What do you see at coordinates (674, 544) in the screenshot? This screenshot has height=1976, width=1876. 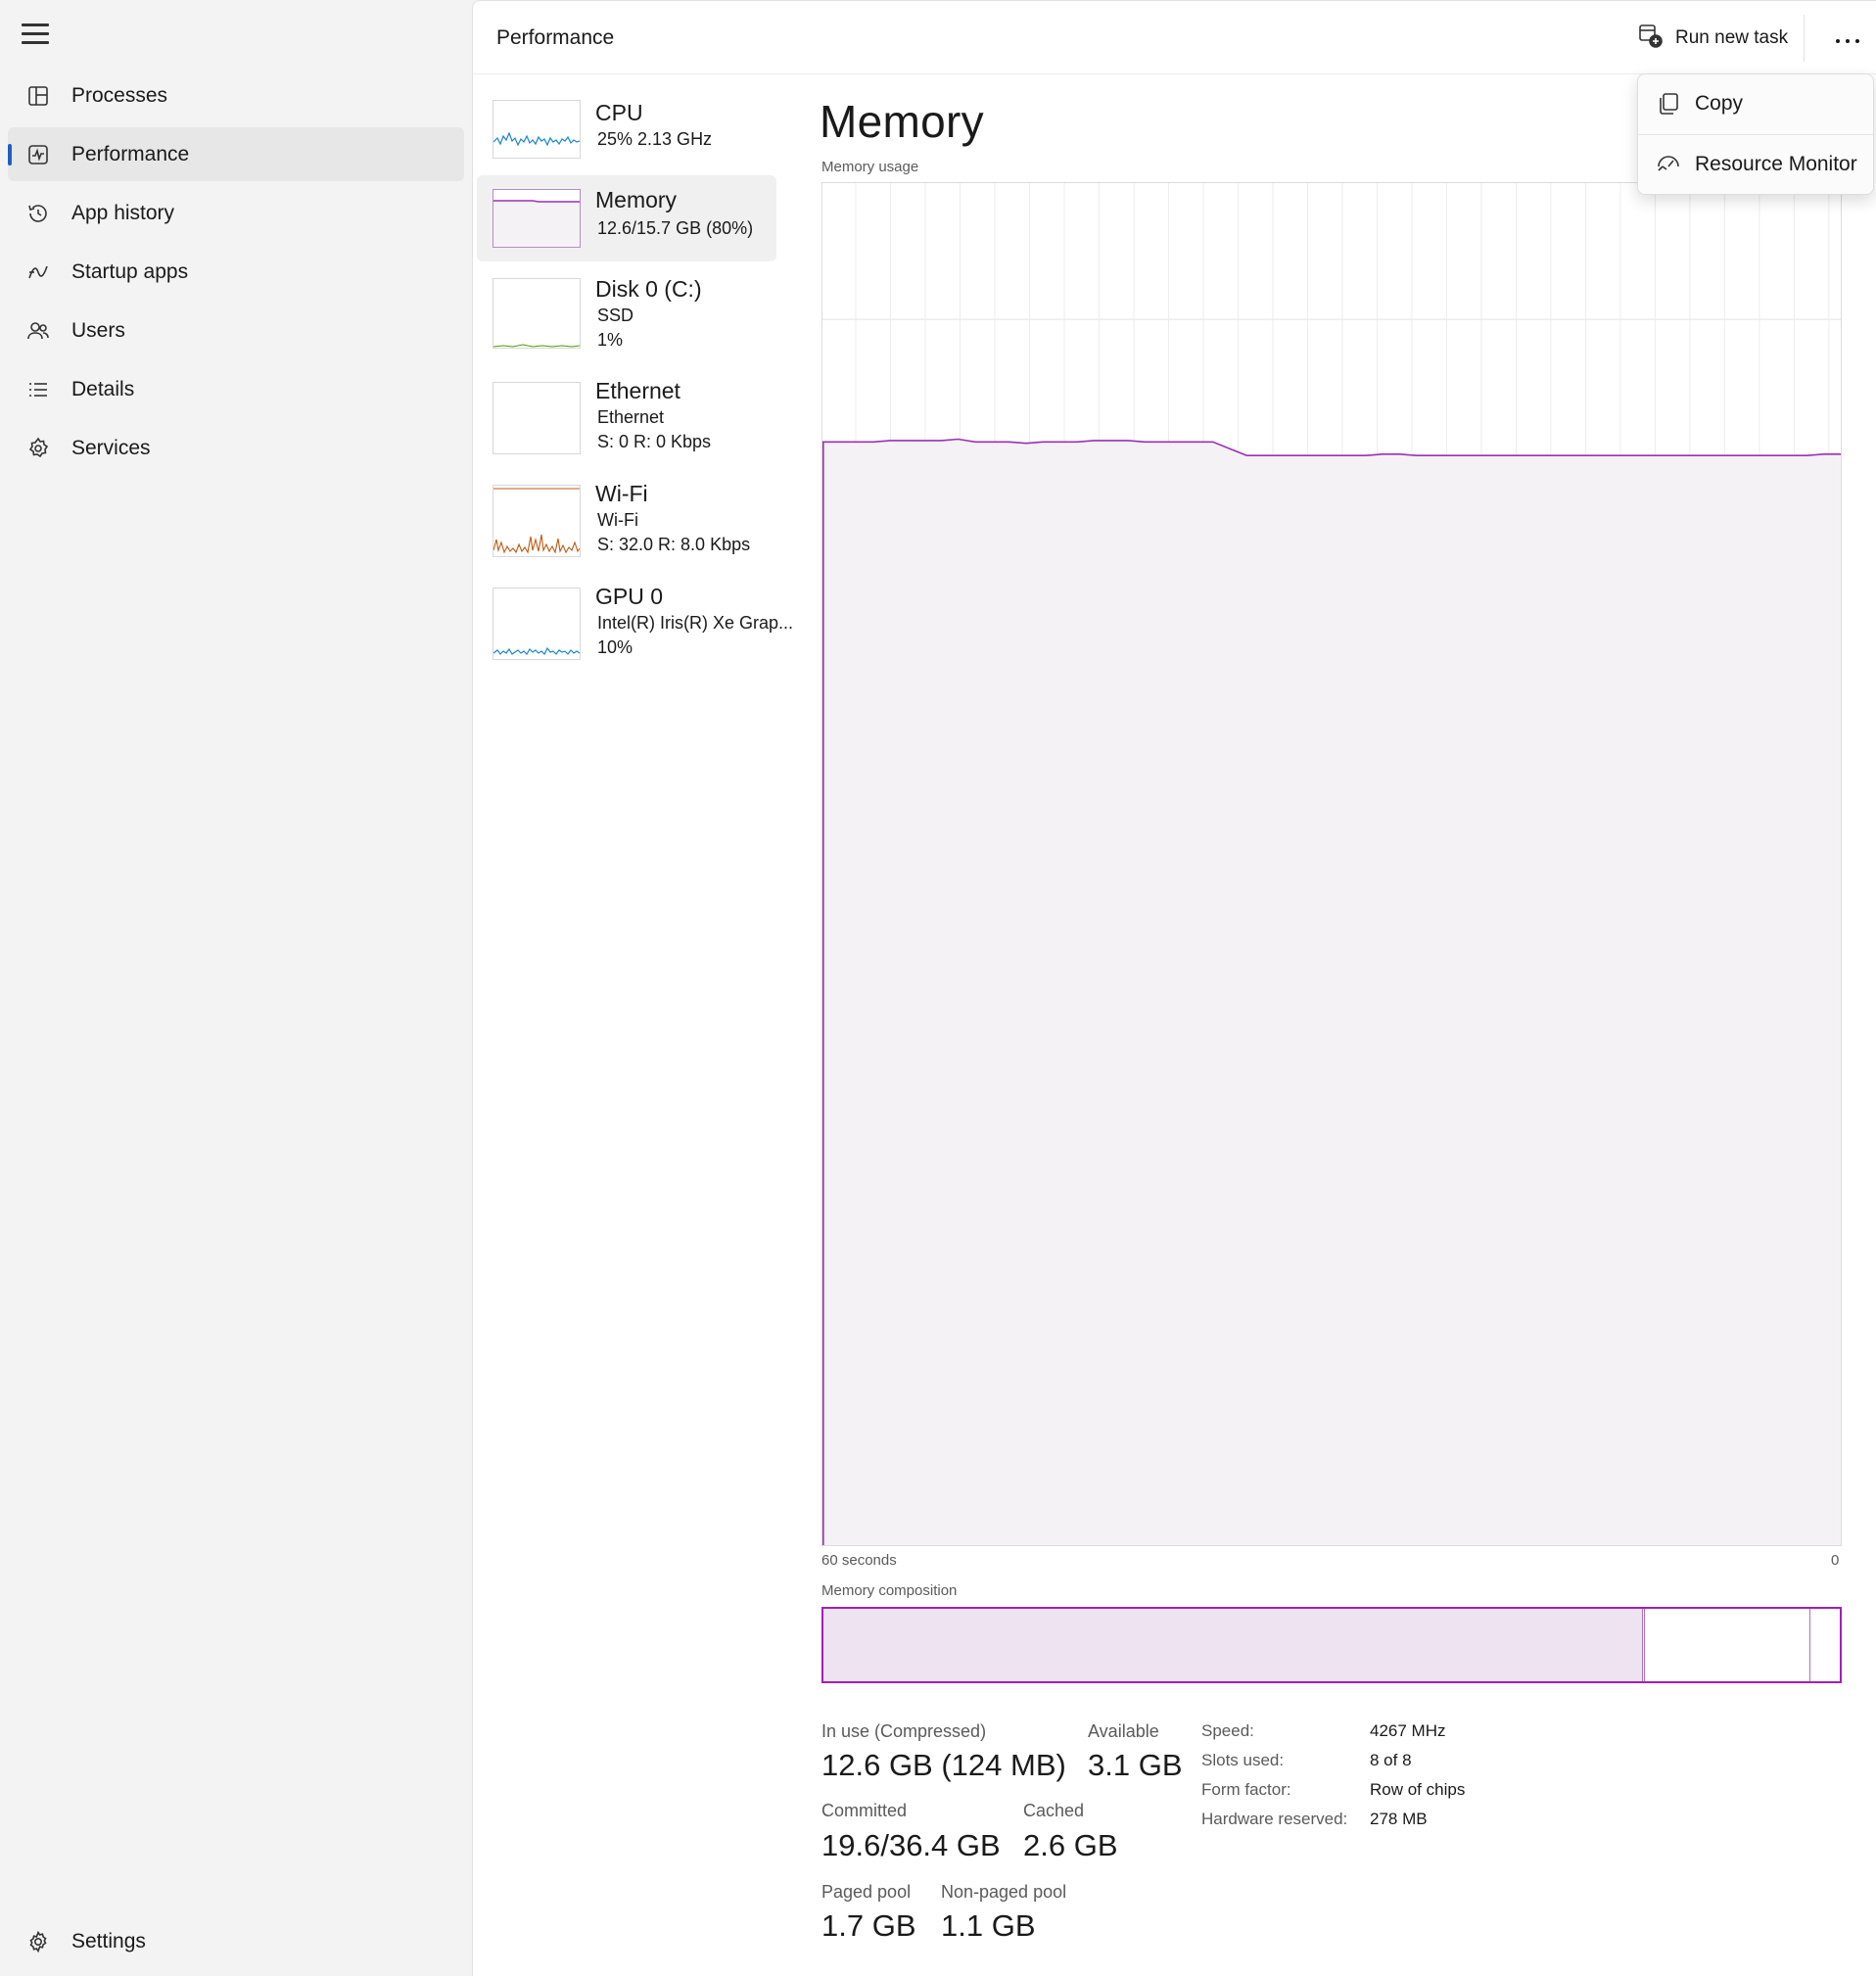 I see `resource-detail: S: 32.0 R: 8.0 Kbps` at bounding box center [674, 544].